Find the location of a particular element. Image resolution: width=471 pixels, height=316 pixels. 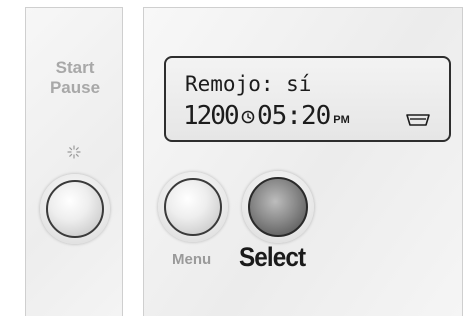

time-readout: 05:20 is located at coordinates (294, 116).